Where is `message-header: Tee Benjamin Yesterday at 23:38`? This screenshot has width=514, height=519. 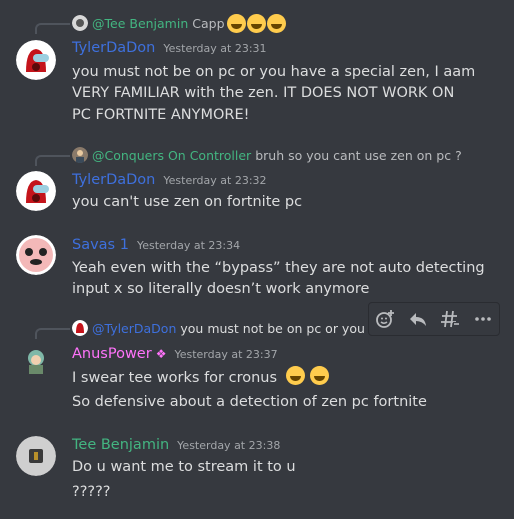 message-header: Tee Benjamin Yesterday at 23:38 is located at coordinates (176, 445).